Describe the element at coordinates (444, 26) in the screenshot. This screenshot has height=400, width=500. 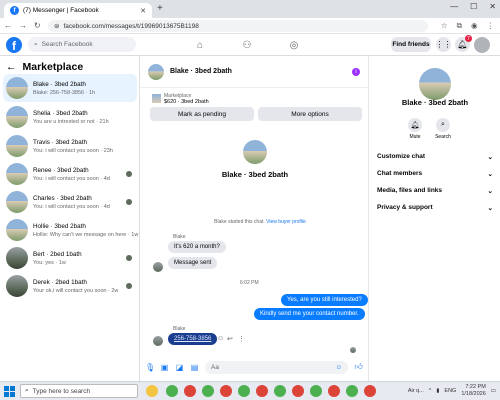
I see `bookmark-star-icon: ☆` at that location.